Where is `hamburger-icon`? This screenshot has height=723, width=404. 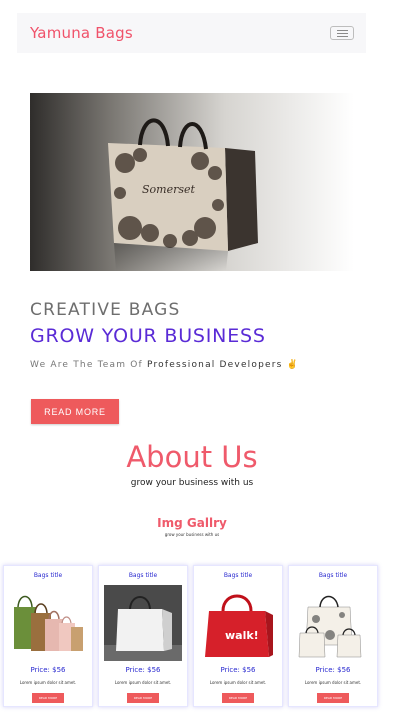 hamburger-icon is located at coordinates (342, 33).